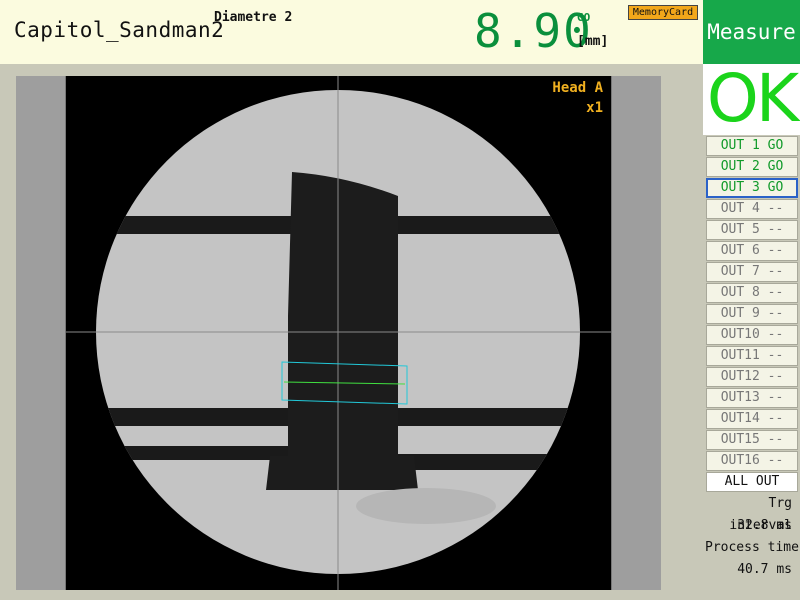 This screenshot has height=600, width=800. I want to click on output-item: OUT 6 --, so click(752, 251).